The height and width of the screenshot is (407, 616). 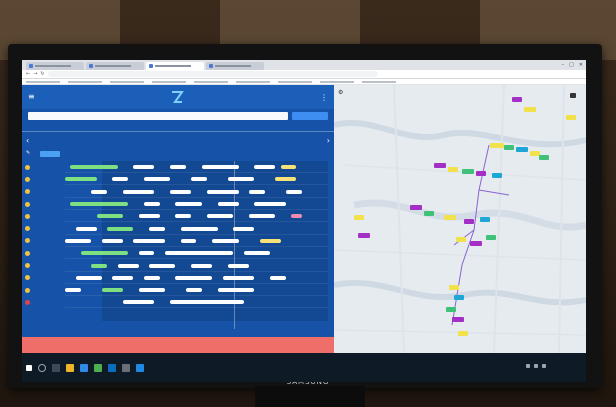 I want to click on search-button, so click(x=310, y=116).